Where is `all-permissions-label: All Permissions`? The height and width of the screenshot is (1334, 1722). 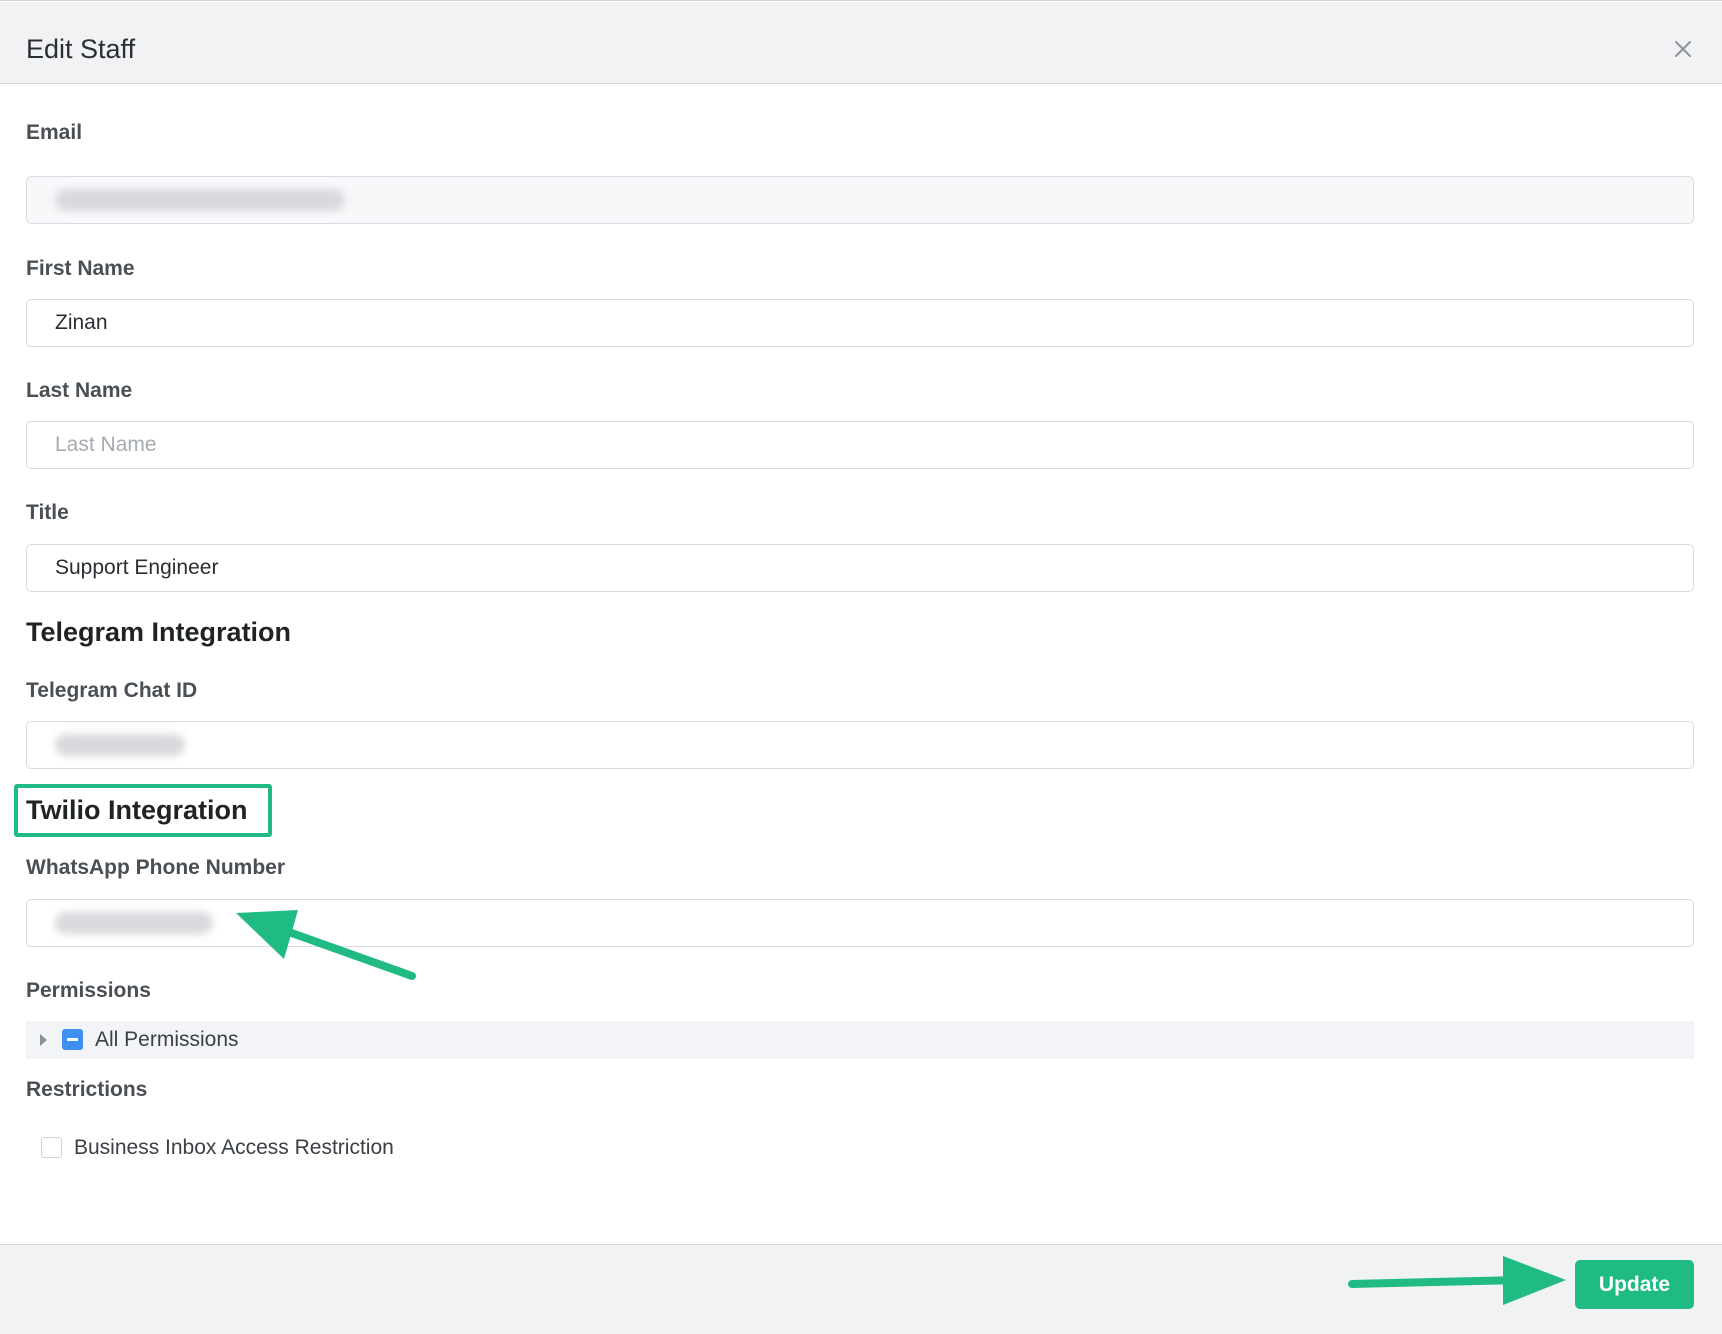 all-permissions-label: All Permissions is located at coordinates (167, 1039).